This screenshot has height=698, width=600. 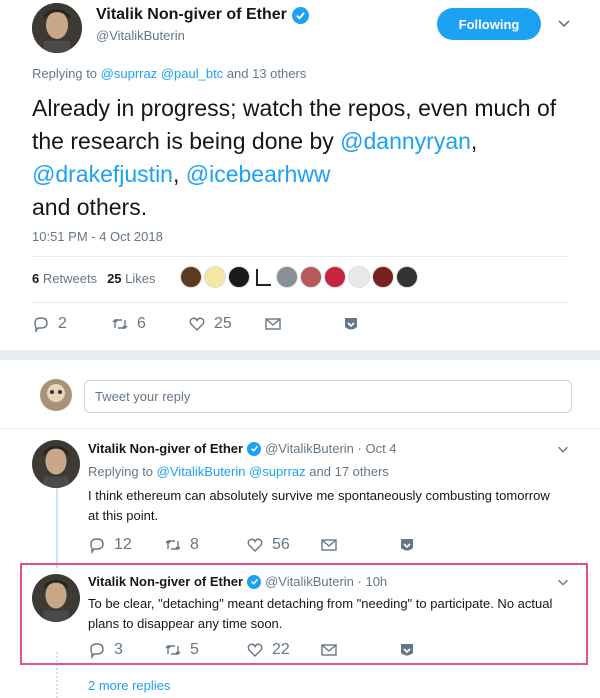 What do you see at coordinates (349, 471) in the screenshot?
I see `replying-suffix: and 17 others` at bounding box center [349, 471].